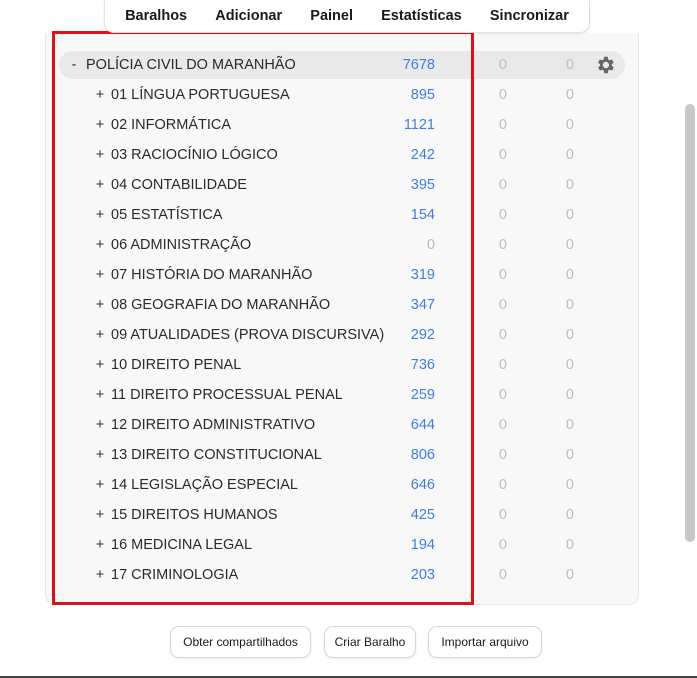 Image resolution: width=697 pixels, height=678 pixels. I want to click on deck-name: 06 ADMINISTRAÇÃO, so click(181, 245).